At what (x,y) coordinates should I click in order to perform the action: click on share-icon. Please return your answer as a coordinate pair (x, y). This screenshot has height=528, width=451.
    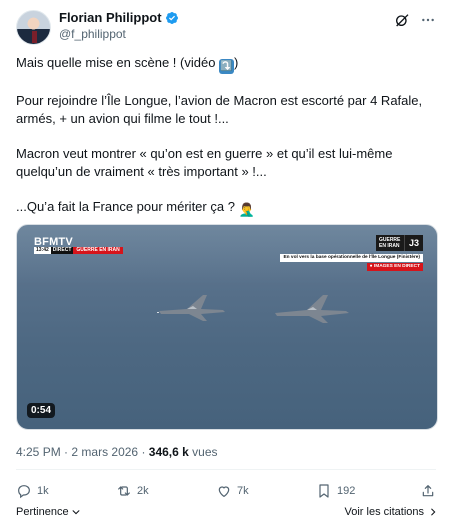
    Looking at the image, I should click on (428, 491).